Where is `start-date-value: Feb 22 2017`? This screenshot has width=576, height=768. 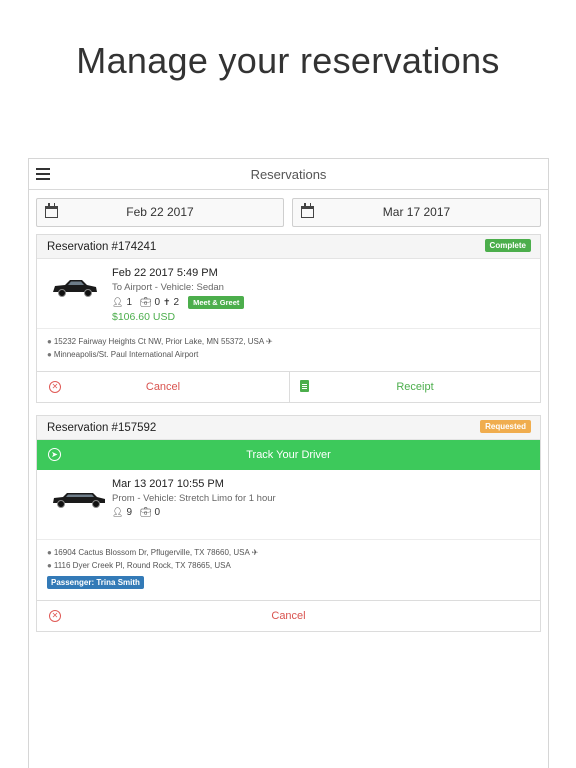 start-date-value: Feb 22 2017 is located at coordinates (160, 212).